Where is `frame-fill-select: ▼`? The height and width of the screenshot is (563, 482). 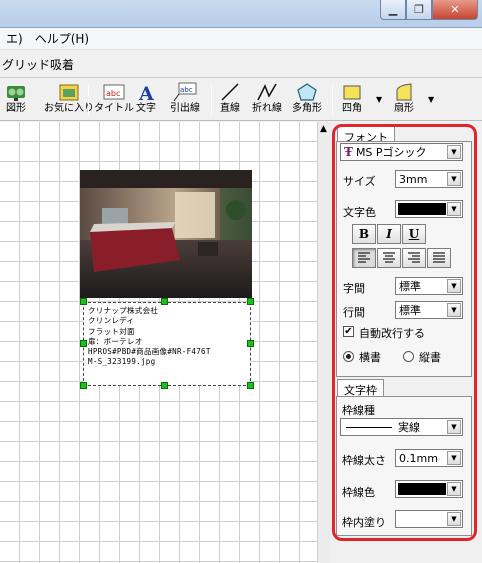
frame-fill-select: ▼ is located at coordinates (429, 519).